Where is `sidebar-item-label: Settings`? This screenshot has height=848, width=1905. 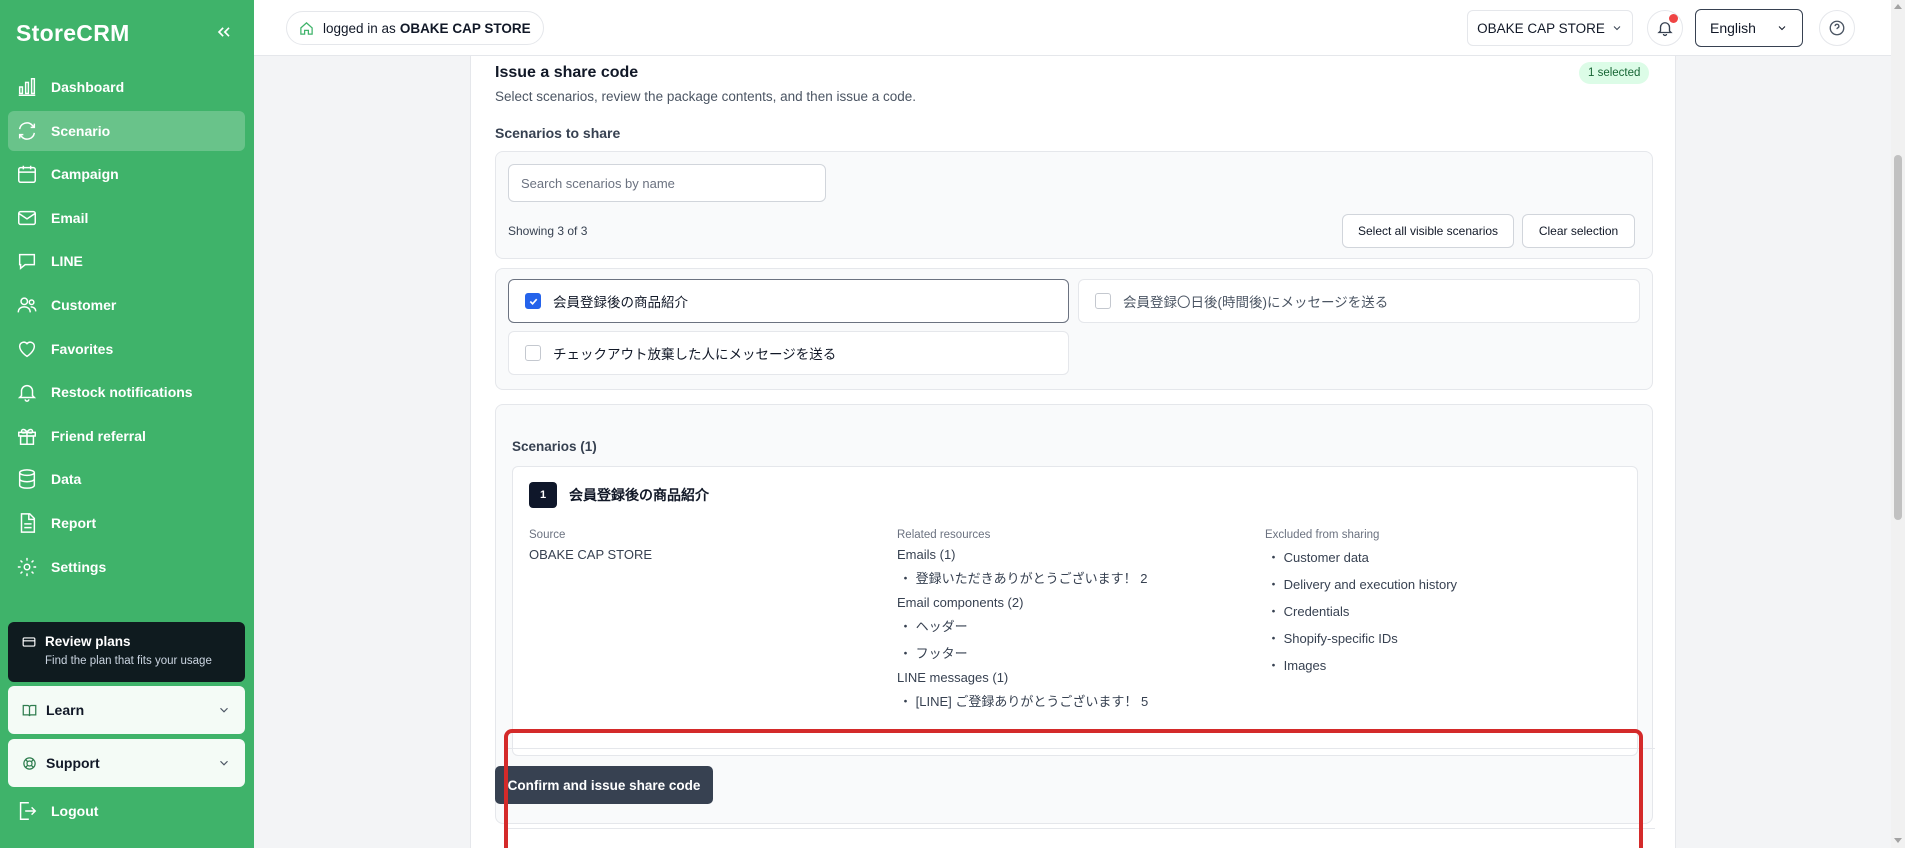 sidebar-item-label: Settings is located at coordinates (79, 566).